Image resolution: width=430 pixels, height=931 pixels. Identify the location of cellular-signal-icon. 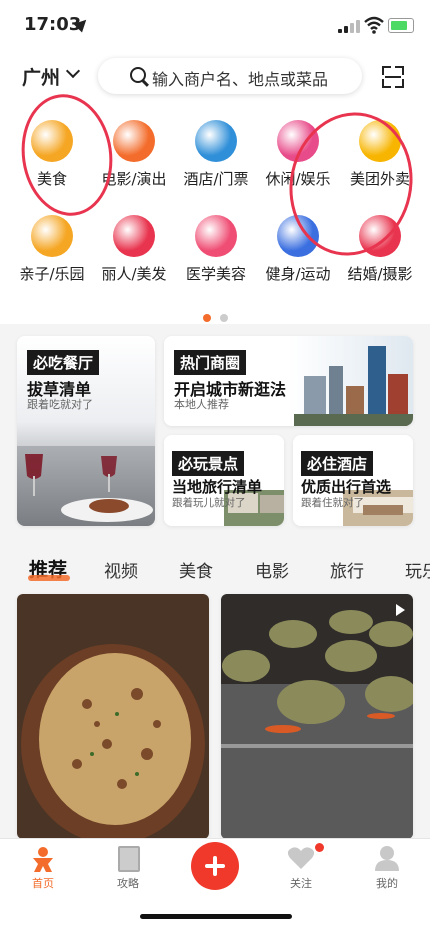
(349, 26).